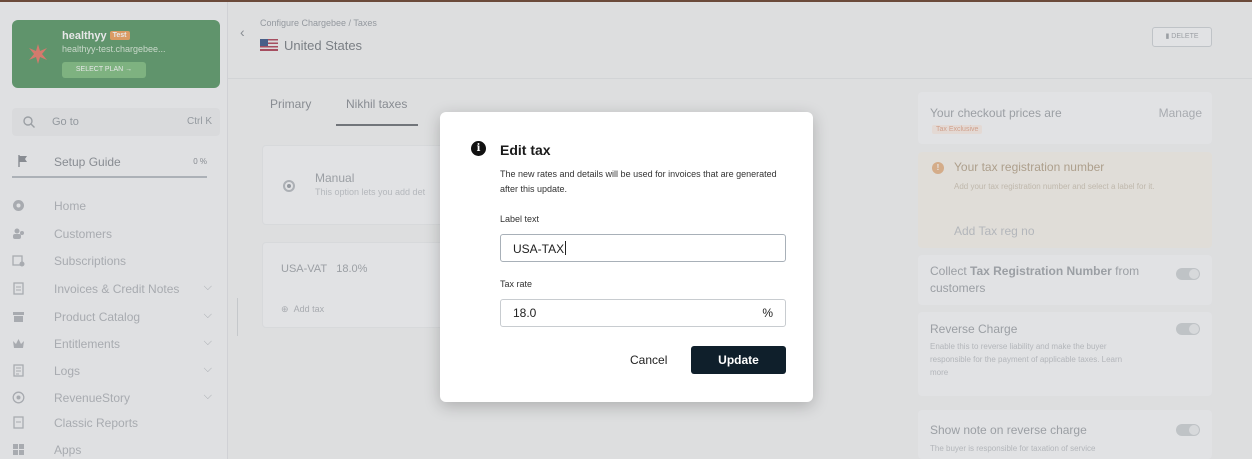  I want to click on label-text-label: Label text, so click(520, 219).